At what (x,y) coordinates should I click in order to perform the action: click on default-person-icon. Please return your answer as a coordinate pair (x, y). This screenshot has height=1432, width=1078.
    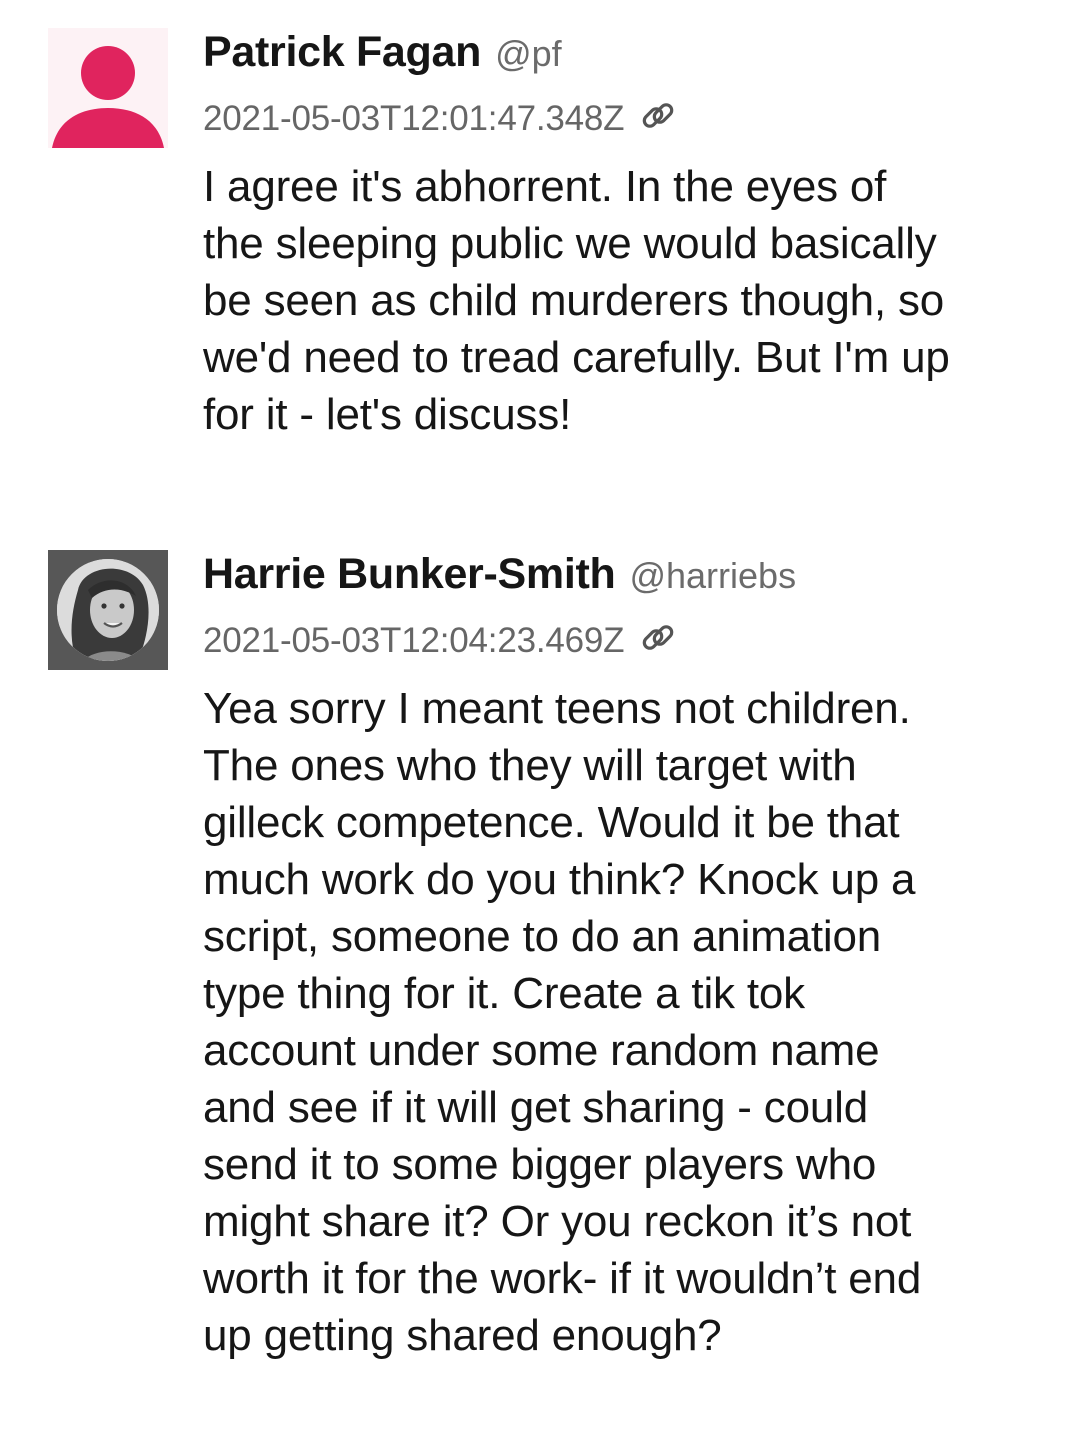
    Looking at the image, I should click on (108, 97).